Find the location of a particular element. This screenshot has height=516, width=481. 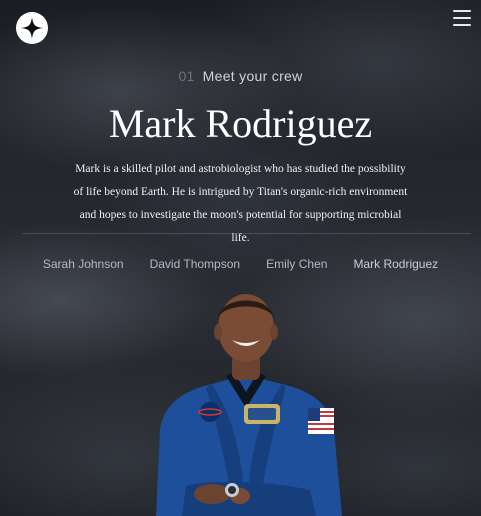

crew-tab-mark-rodriguez: Mark Rodriguez is located at coordinates (395, 264).